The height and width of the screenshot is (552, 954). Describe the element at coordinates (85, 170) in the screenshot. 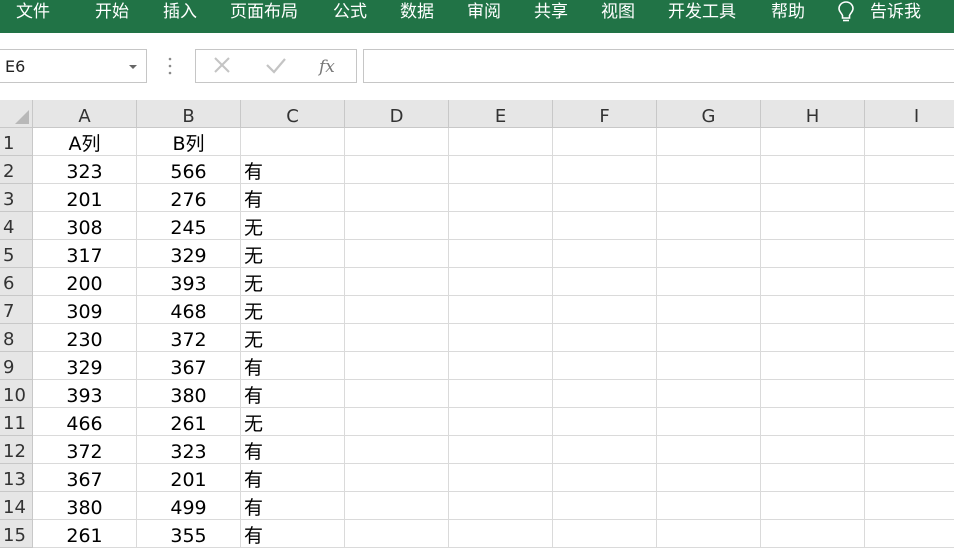

I see `cell-a2: 323` at that location.